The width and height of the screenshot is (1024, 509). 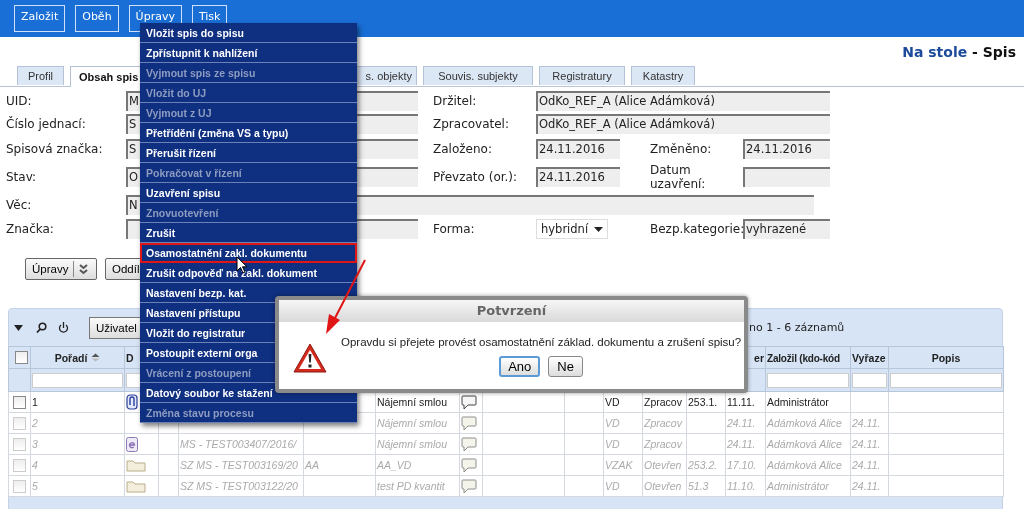 I want to click on table-cell: 4, so click(x=35, y=465).